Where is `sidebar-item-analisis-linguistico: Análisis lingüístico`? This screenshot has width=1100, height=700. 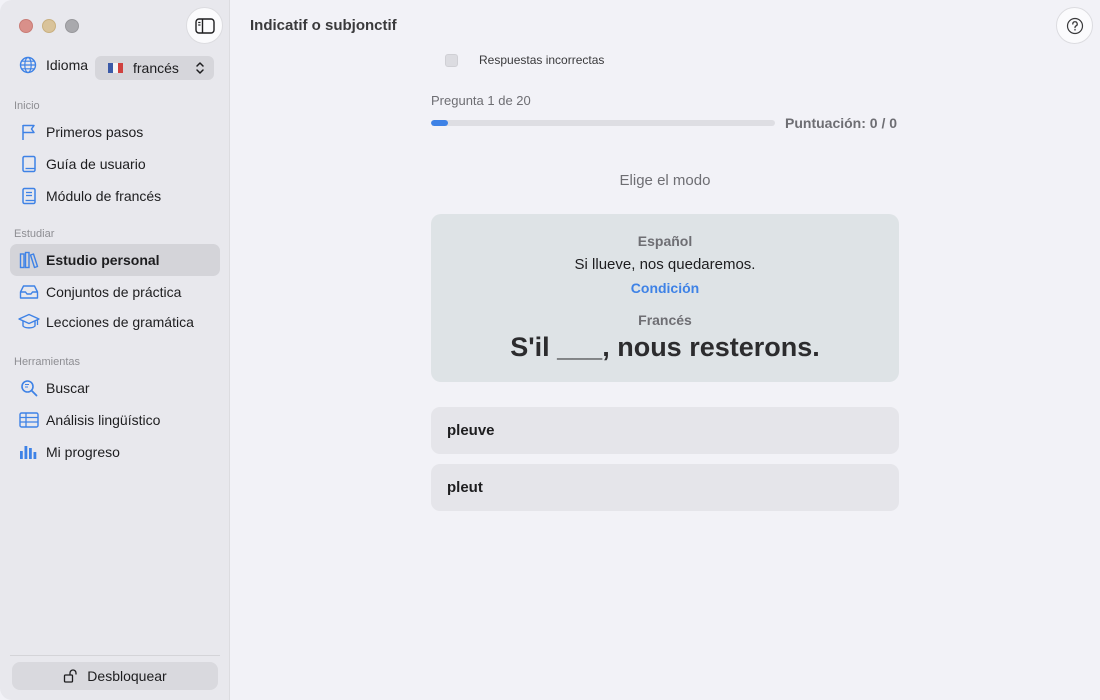 sidebar-item-analisis-linguistico: Análisis lingüístico is located at coordinates (115, 420).